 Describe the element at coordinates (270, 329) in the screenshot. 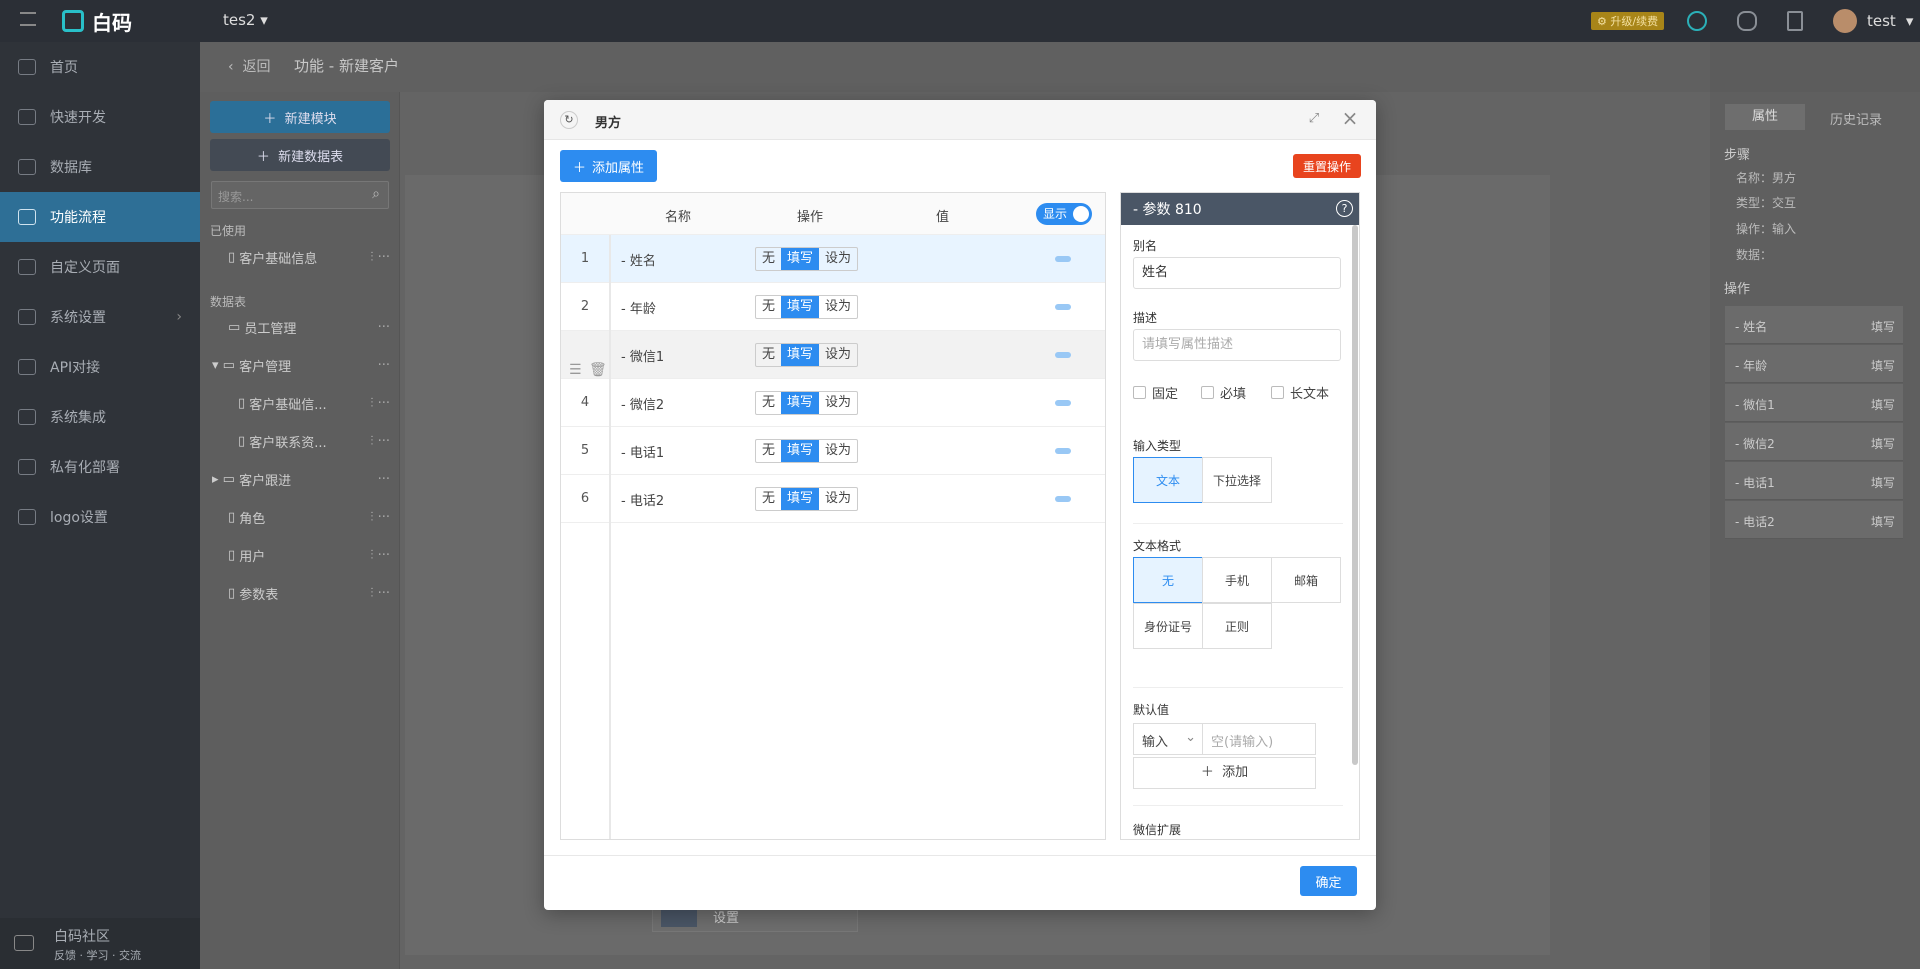

I see `tree-item-label: 员工管理` at that location.